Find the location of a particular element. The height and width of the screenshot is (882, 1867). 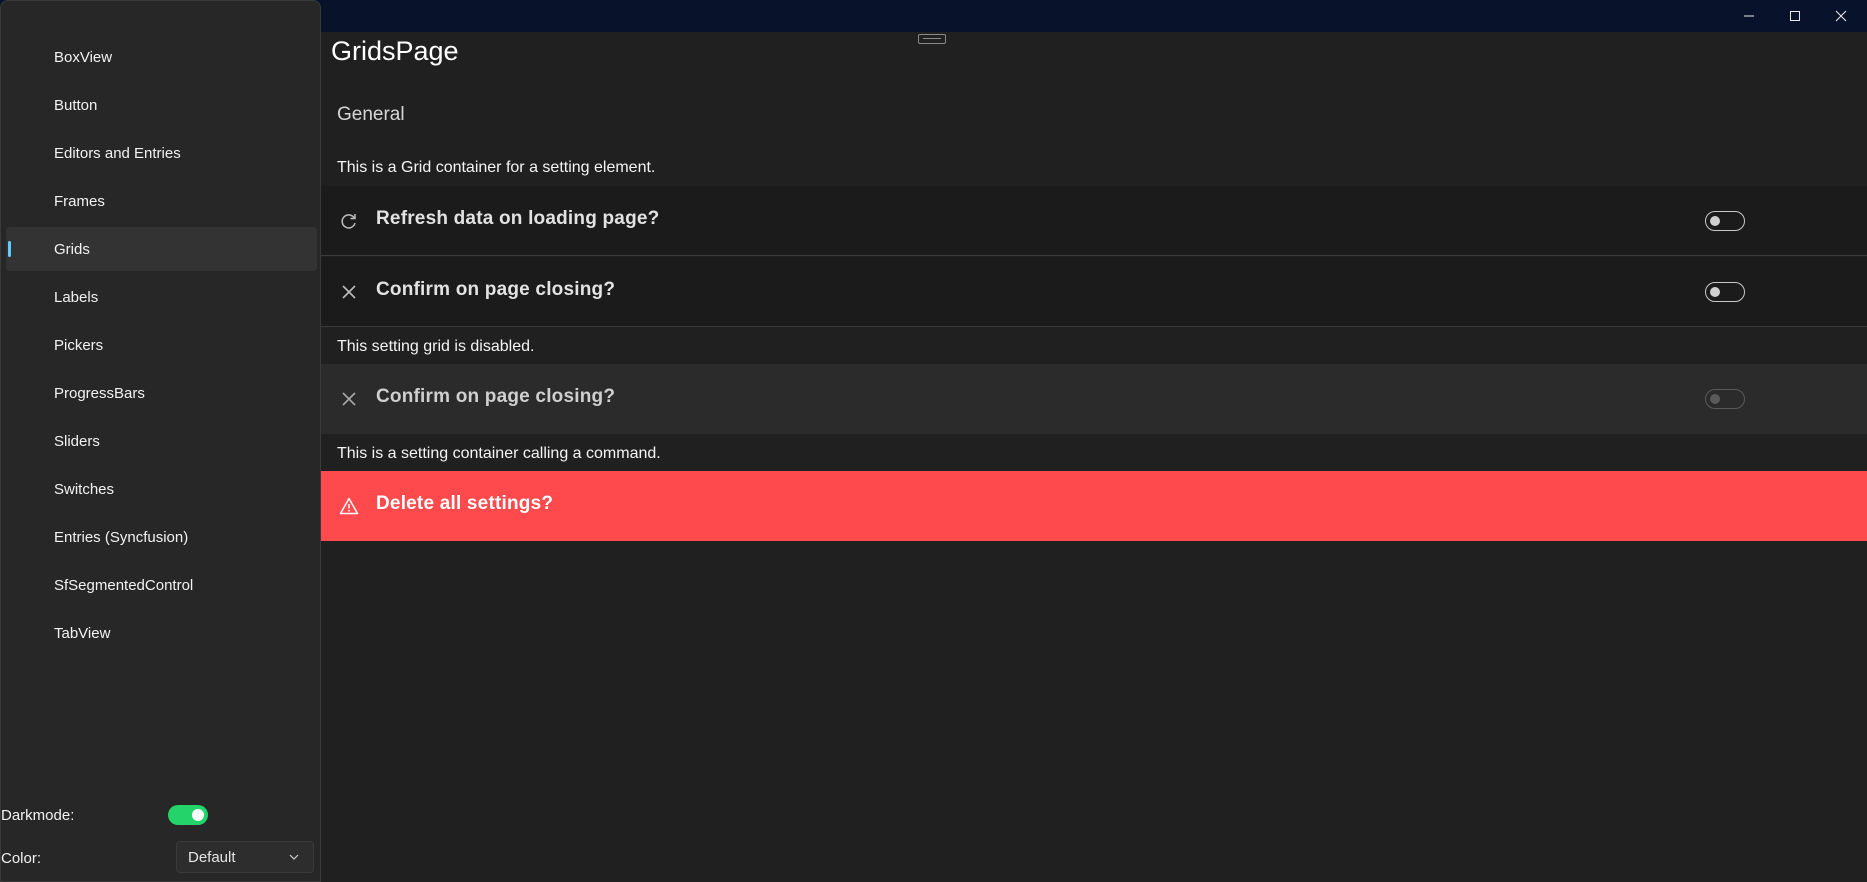

sidebar-item-label: Entries (Syncfusion) is located at coordinates (121, 537).